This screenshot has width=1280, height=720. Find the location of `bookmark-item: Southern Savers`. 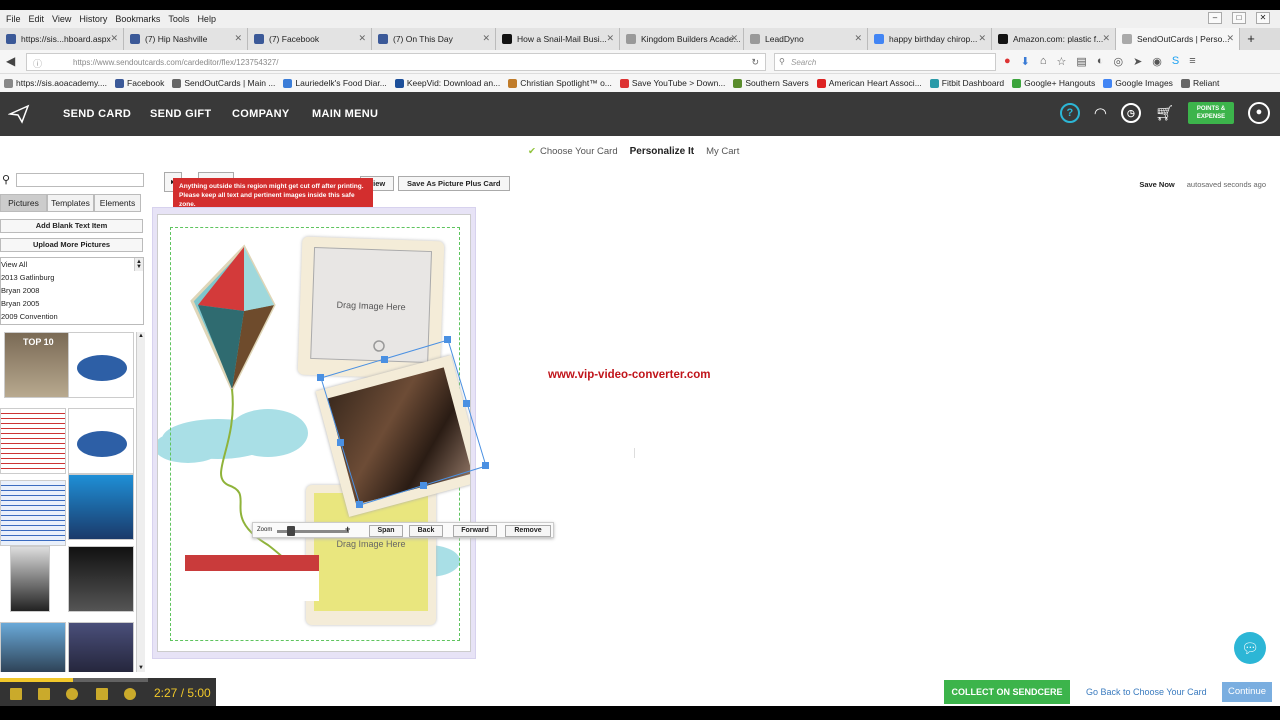

bookmark-item: Southern Savers is located at coordinates (771, 83).